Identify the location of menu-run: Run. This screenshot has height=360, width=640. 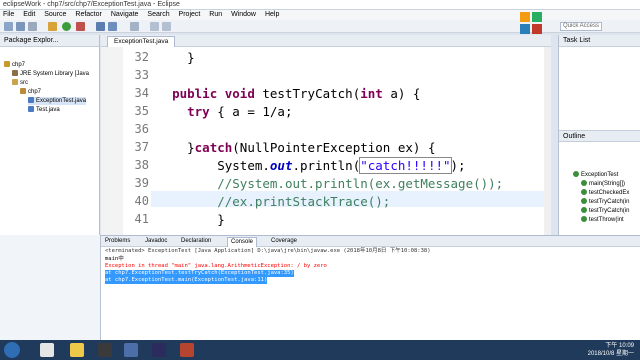
(215, 15).